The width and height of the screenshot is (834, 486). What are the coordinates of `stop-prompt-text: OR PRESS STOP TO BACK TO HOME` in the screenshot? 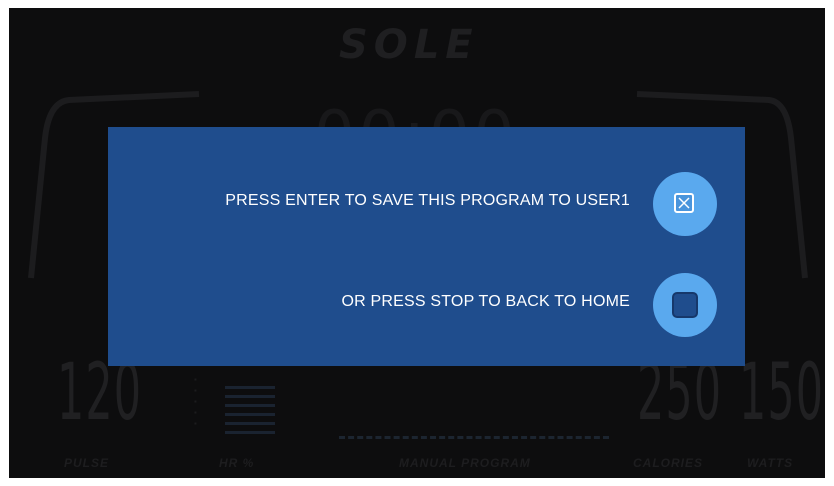 It's located at (485, 301).